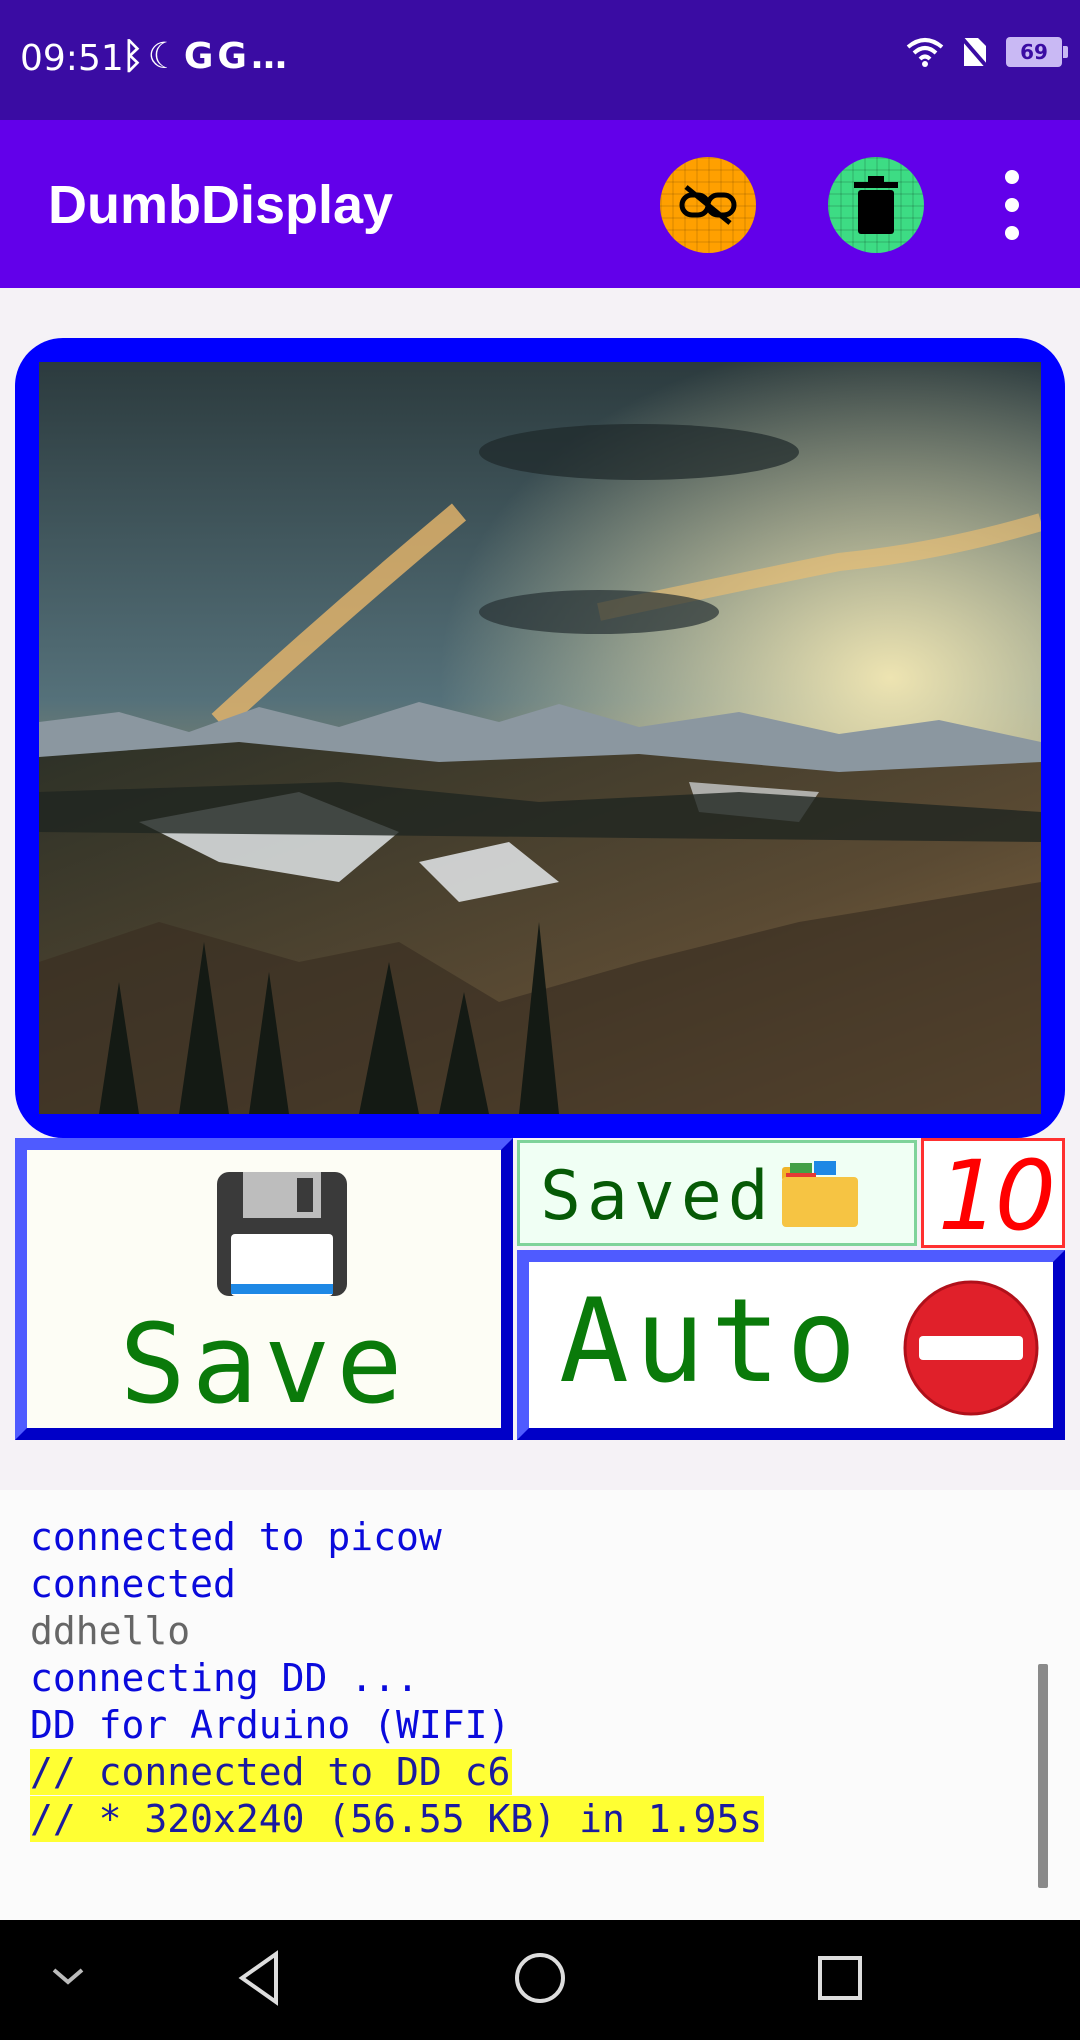 The height and width of the screenshot is (2040, 1080). Describe the element at coordinates (271, 1772) in the screenshot. I see `log-line-highlight: // connected to DD c6` at that location.